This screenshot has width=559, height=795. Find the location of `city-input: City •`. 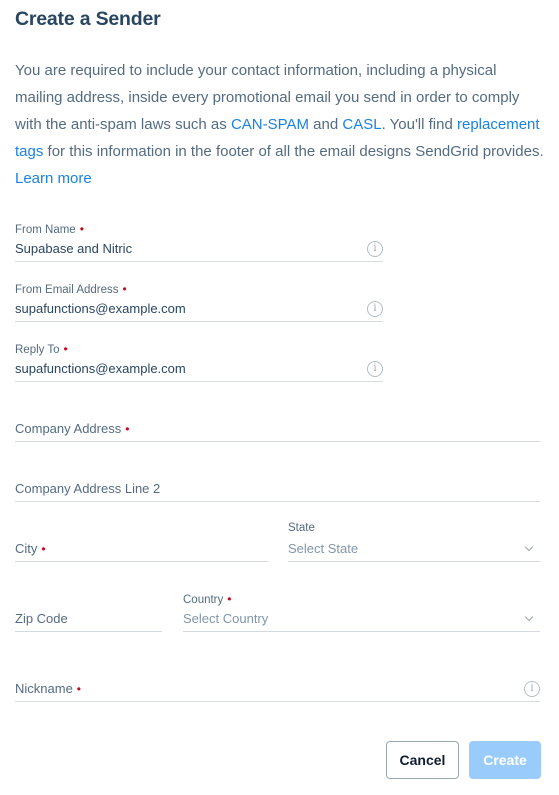

city-input: City • is located at coordinates (30, 548).